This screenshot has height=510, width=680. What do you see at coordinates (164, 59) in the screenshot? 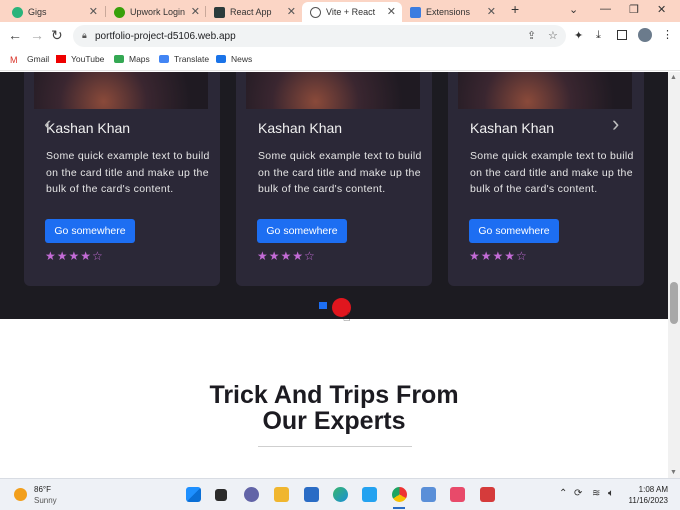
I see `translate-icon` at bounding box center [164, 59].